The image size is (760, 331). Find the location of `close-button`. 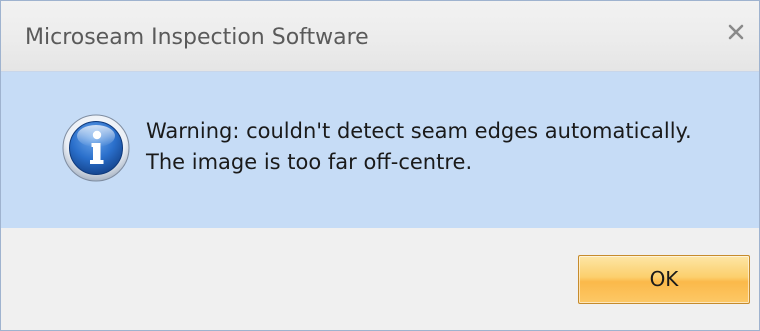

close-button is located at coordinates (736, 32).